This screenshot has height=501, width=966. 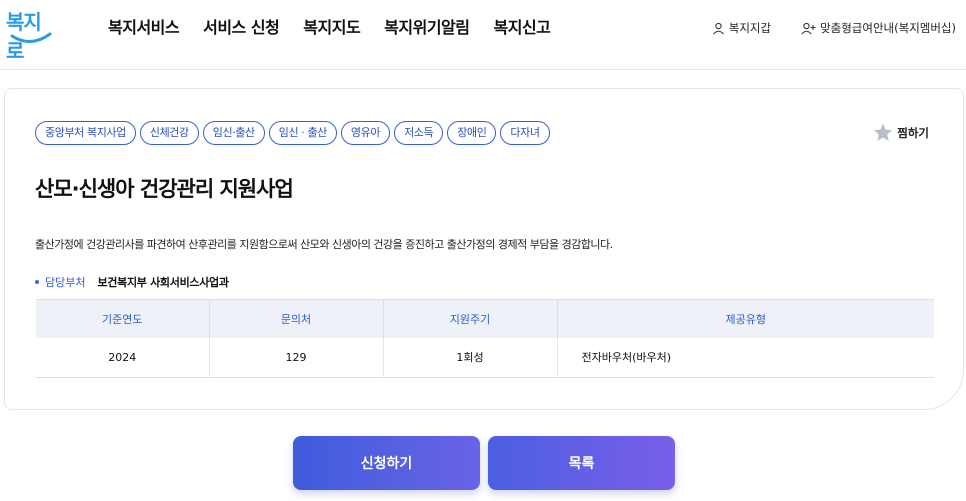 What do you see at coordinates (386, 463) in the screenshot?
I see `apply-button: 신청하기` at bounding box center [386, 463].